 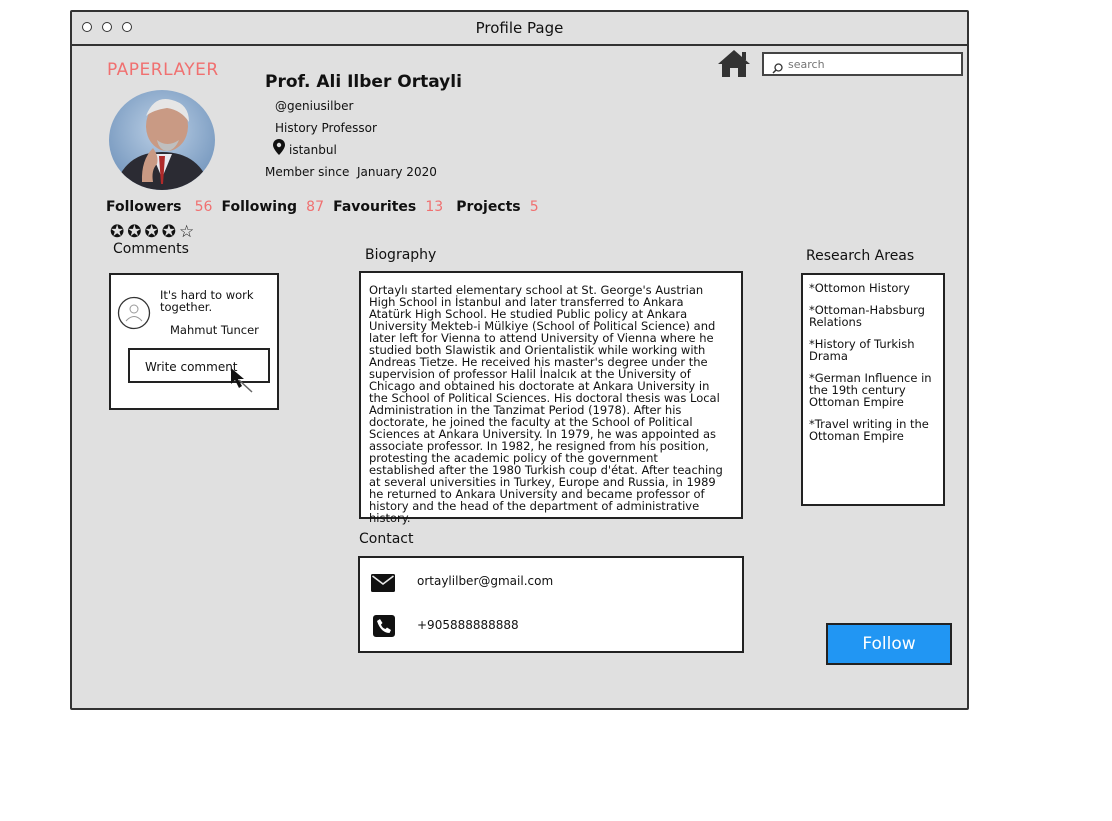 I want to click on research-area-item: *Ottomon History, so click(x=859, y=288).